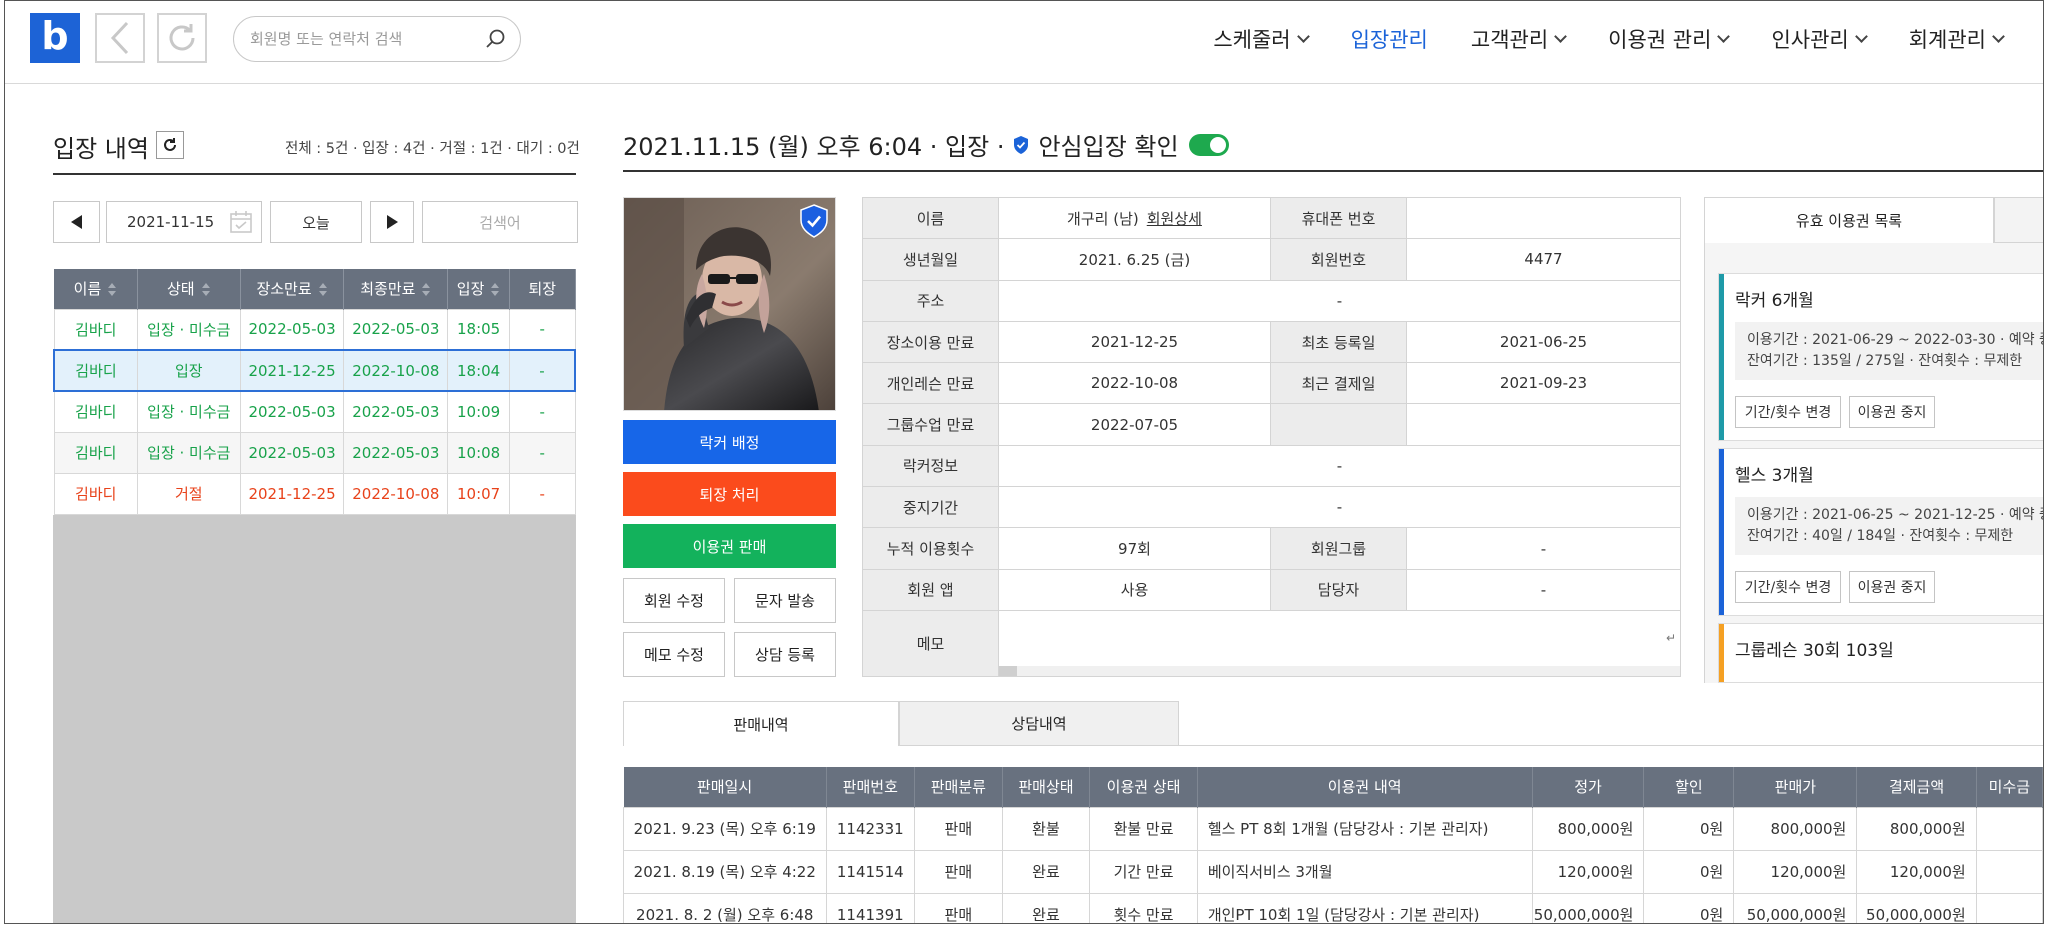 This screenshot has width=2048, height=933. Describe the element at coordinates (1588, 787) in the screenshot. I see `sales-col-header: 정가` at that location.